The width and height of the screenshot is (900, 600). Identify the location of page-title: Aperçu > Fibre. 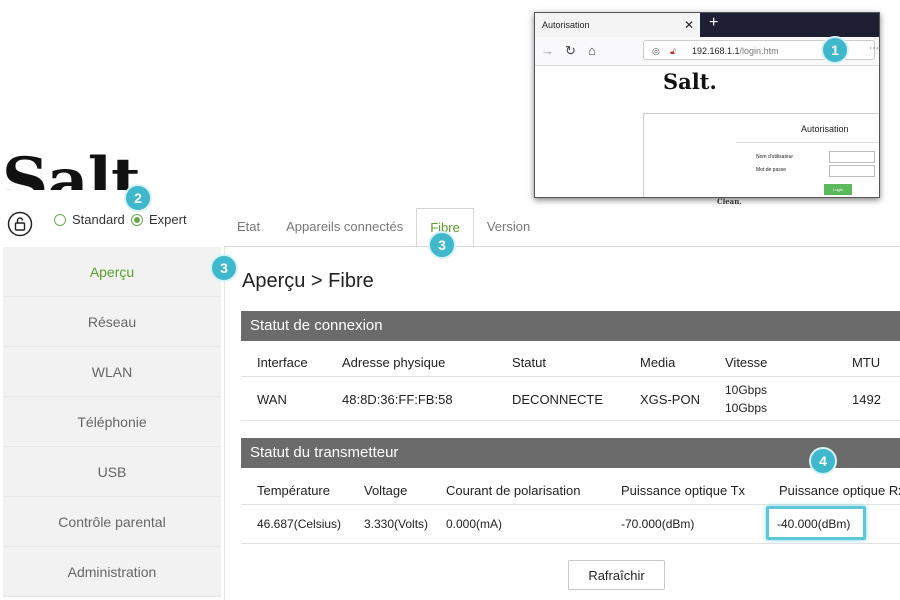
(308, 281).